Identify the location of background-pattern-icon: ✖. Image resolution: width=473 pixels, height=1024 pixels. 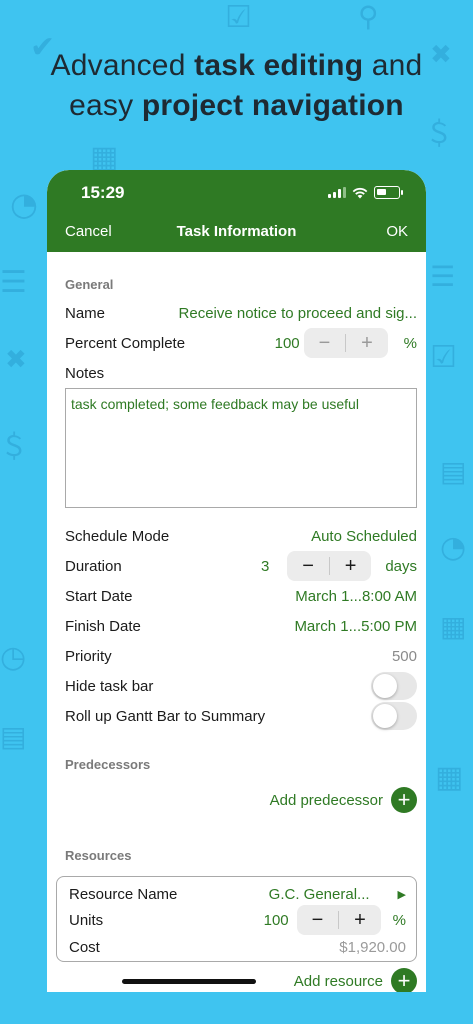
(16, 360).